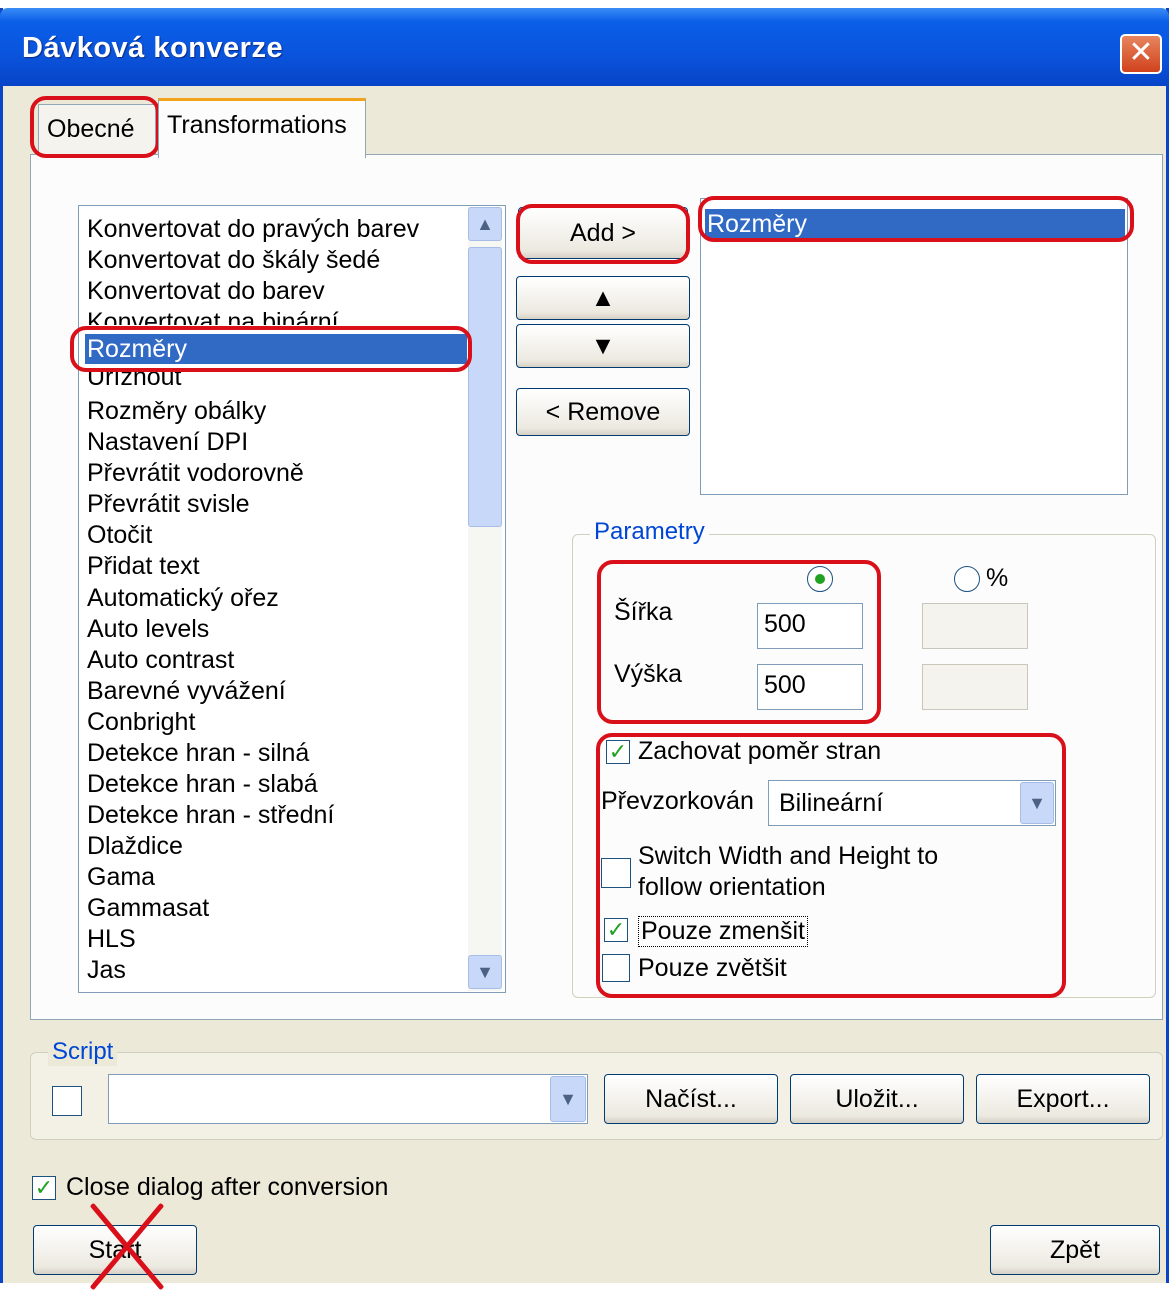  What do you see at coordinates (276, 815) in the screenshot?
I see `list-item: Detekce hran - střední` at bounding box center [276, 815].